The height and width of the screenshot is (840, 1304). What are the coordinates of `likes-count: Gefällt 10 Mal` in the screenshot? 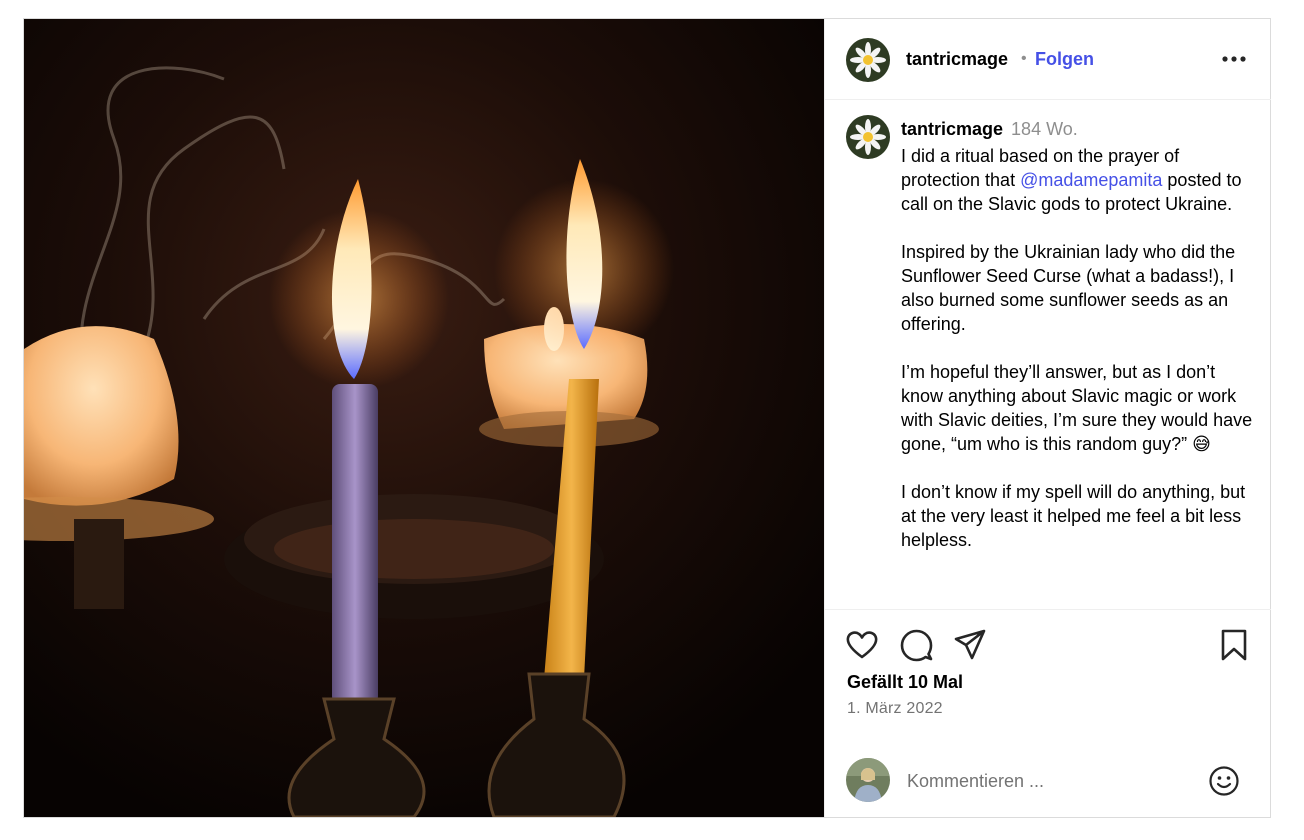 It's located at (905, 682).